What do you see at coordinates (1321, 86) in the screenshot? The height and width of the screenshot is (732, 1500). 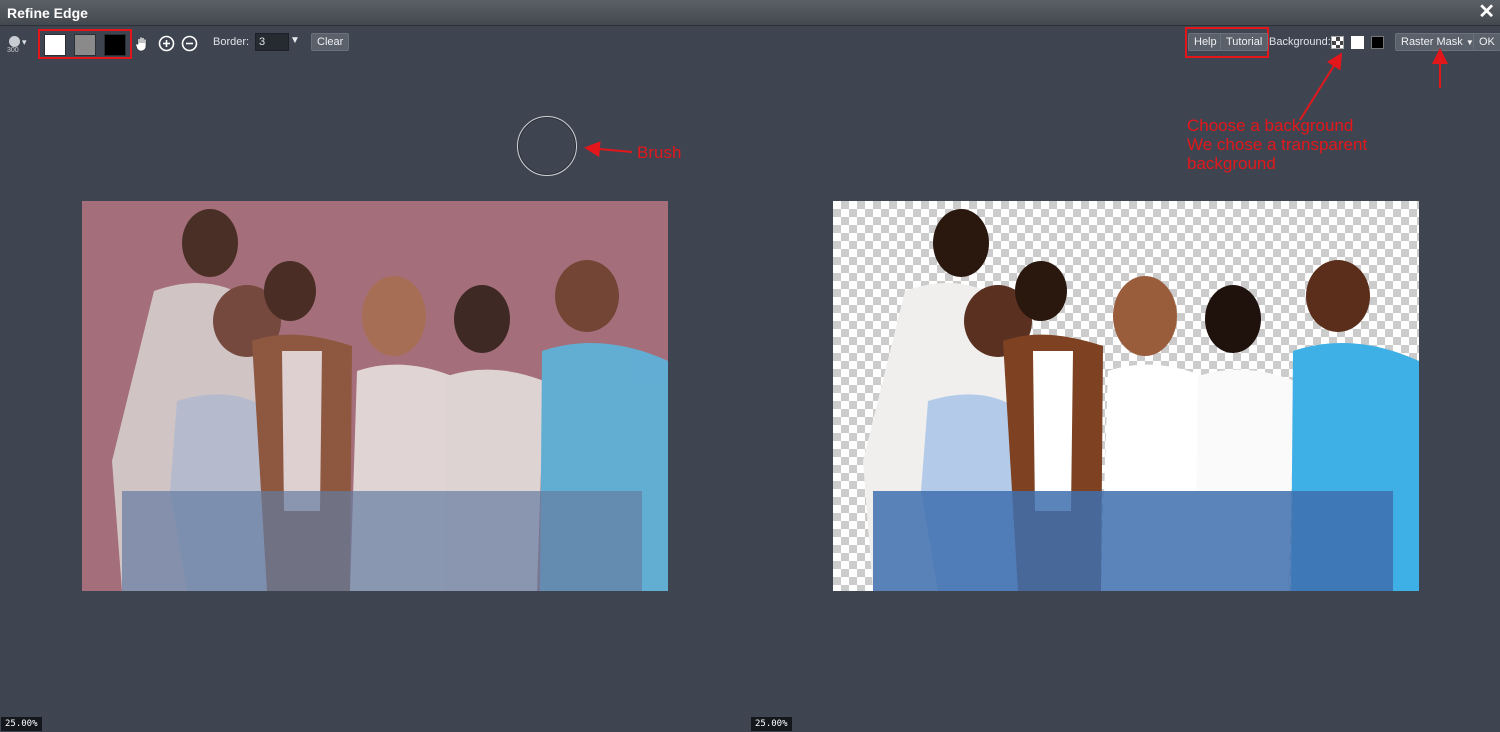 I see `background-arrow` at bounding box center [1321, 86].